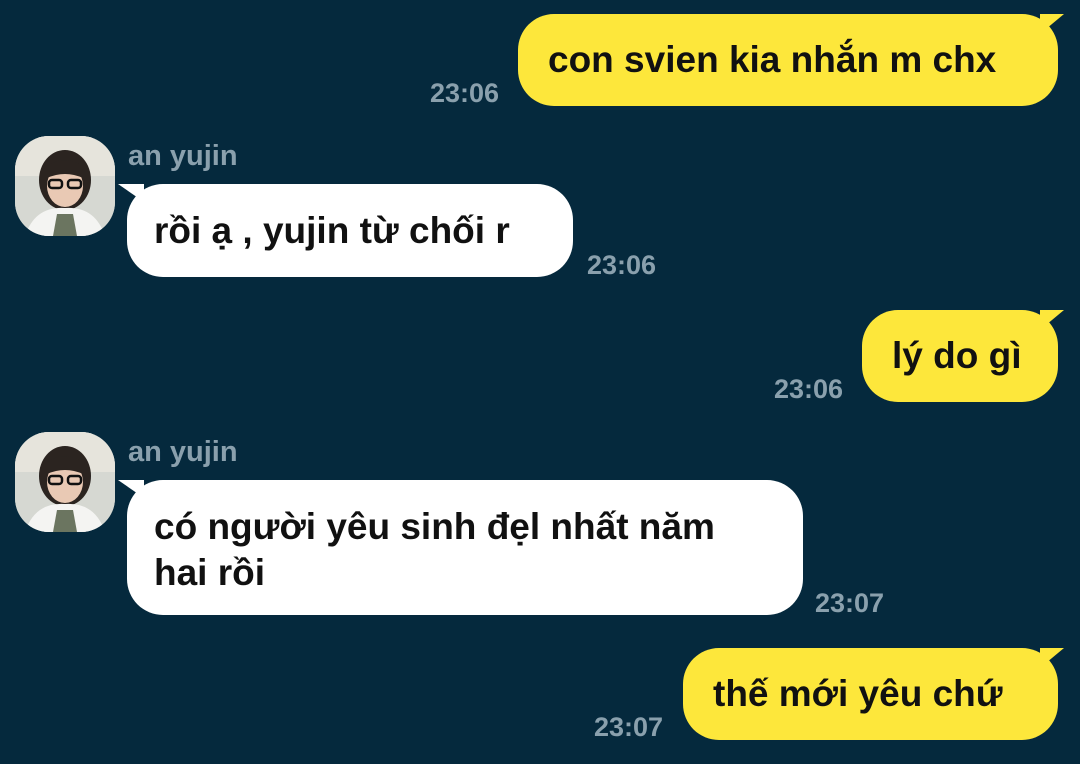  What do you see at coordinates (957, 355) in the screenshot?
I see `message-text: lý do gì` at bounding box center [957, 355].